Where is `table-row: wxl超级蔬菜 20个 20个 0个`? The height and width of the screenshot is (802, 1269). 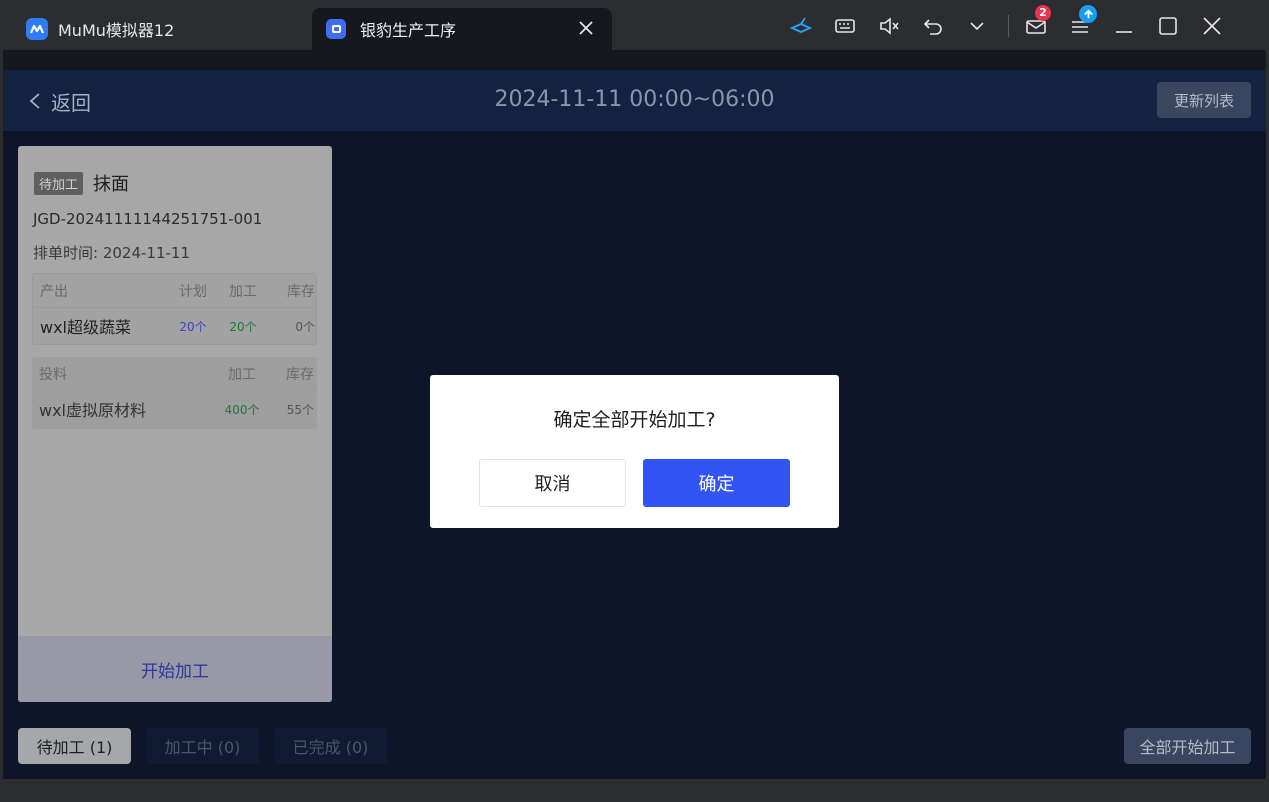
table-row: wxl超级蔬菜 20个 20个 0个 is located at coordinates (174, 326).